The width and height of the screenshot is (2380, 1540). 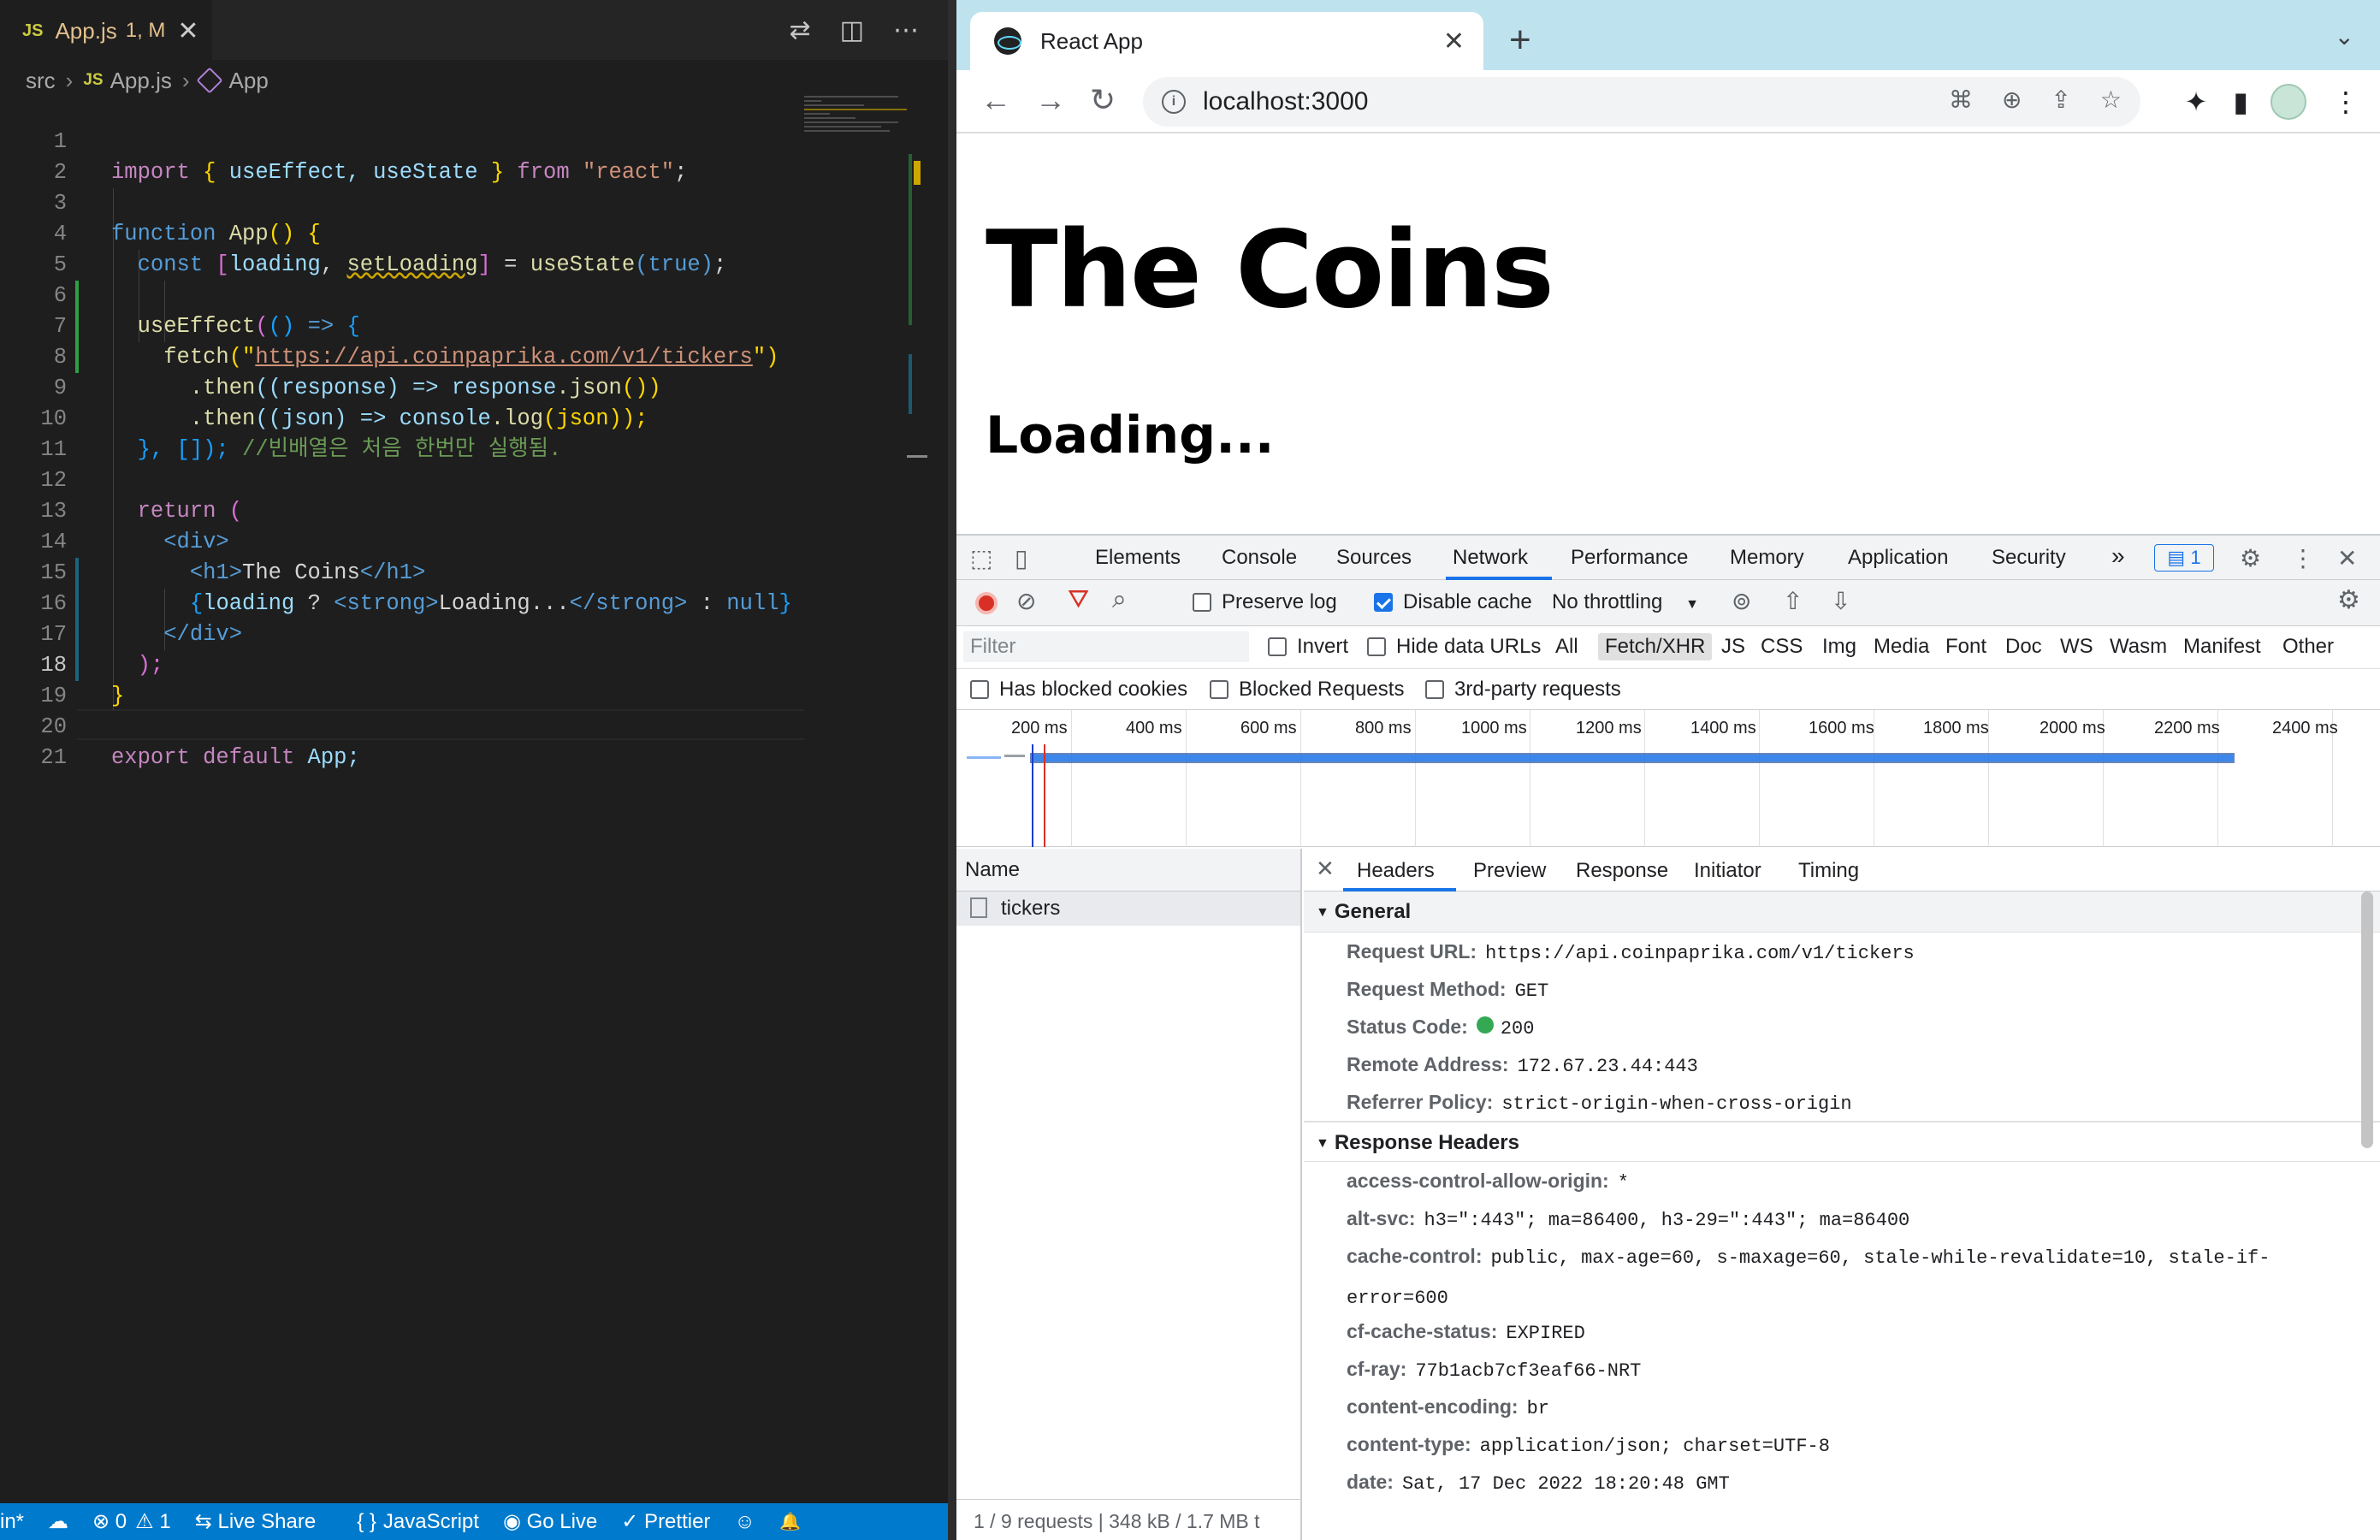 What do you see at coordinates (1265, 602) in the screenshot?
I see `preserve-log-checkbox: Preserve log` at bounding box center [1265, 602].